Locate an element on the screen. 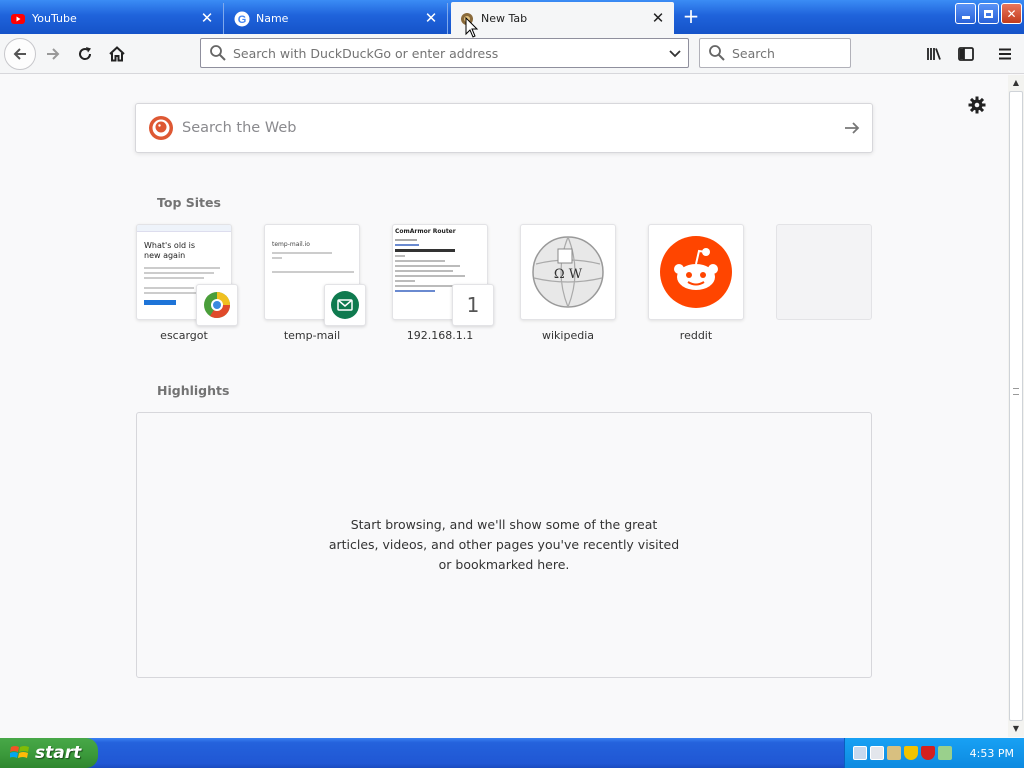 The width and height of the screenshot is (1024, 768). back-button is located at coordinates (20, 54).